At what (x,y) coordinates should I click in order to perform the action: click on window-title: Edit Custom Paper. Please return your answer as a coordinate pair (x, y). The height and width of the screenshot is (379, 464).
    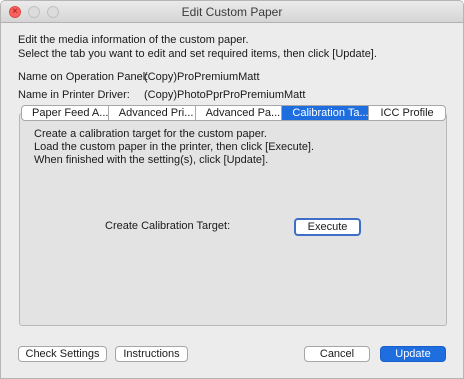
    Looking at the image, I should click on (232, 12).